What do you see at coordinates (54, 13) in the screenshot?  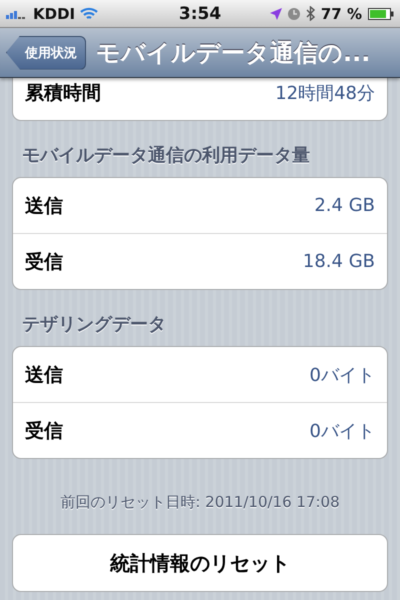 I see `carrier-name: KDDI` at bounding box center [54, 13].